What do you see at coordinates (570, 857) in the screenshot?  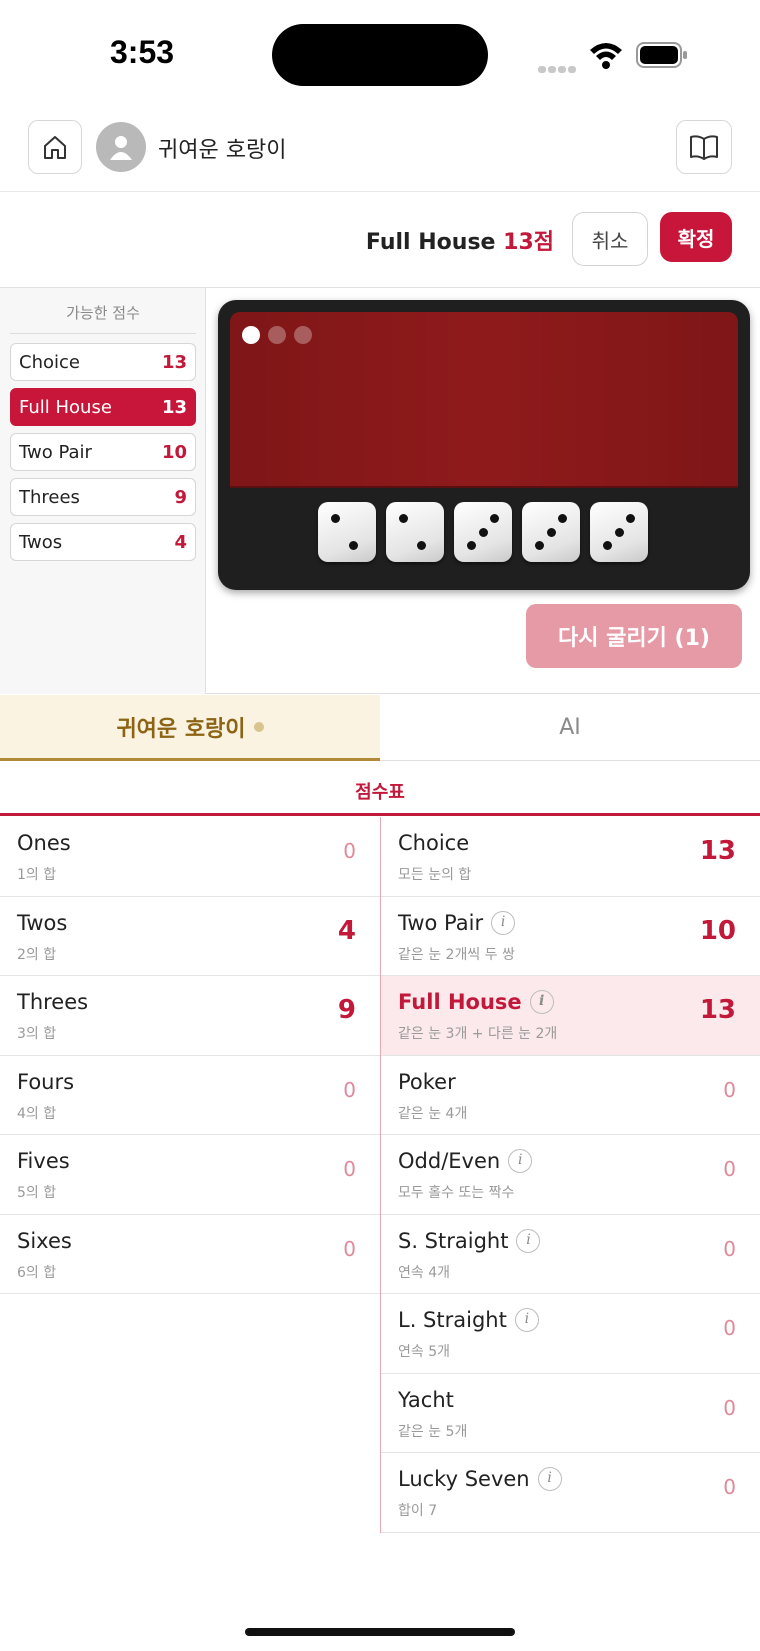 I see `score-row: Choice 모든 눈의 합 13` at bounding box center [570, 857].